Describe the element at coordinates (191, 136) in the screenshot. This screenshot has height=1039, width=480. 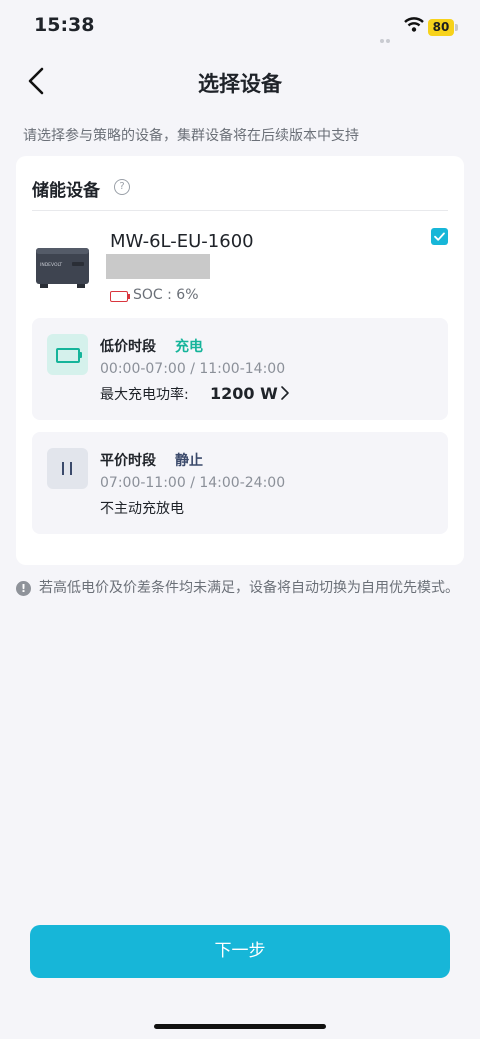
I see `subtitle: 请选择参与策略的设备，集群设备将在后续版本中支持` at that location.